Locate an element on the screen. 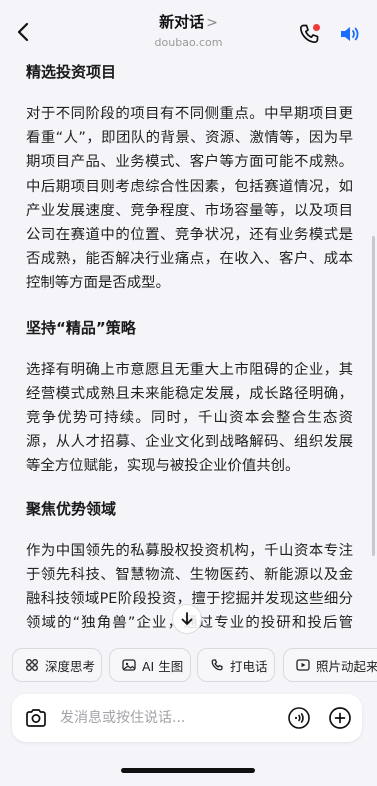 The height and width of the screenshot is (786, 377). image-icon is located at coordinates (129, 665).